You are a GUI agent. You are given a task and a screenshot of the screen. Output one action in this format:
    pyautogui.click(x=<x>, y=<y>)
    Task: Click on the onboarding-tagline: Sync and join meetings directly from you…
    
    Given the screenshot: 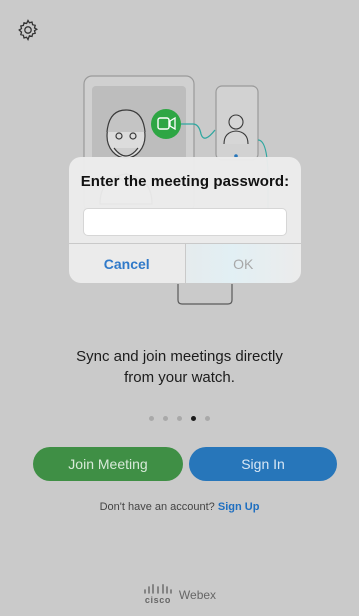 What is the action you would take?
    pyautogui.click(x=179, y=367)
    